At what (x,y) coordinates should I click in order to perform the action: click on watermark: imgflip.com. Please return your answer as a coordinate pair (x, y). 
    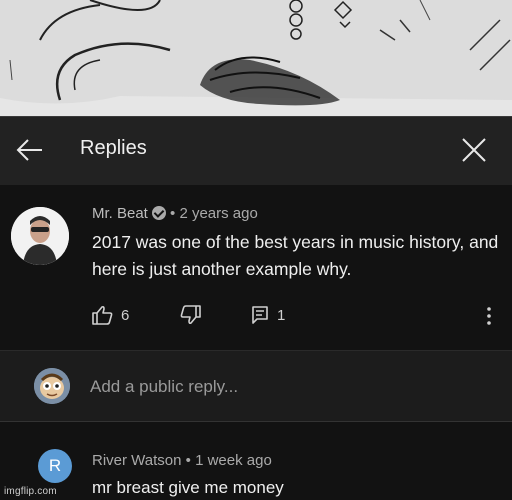
    Looking at the image, I should click on (30, 491).